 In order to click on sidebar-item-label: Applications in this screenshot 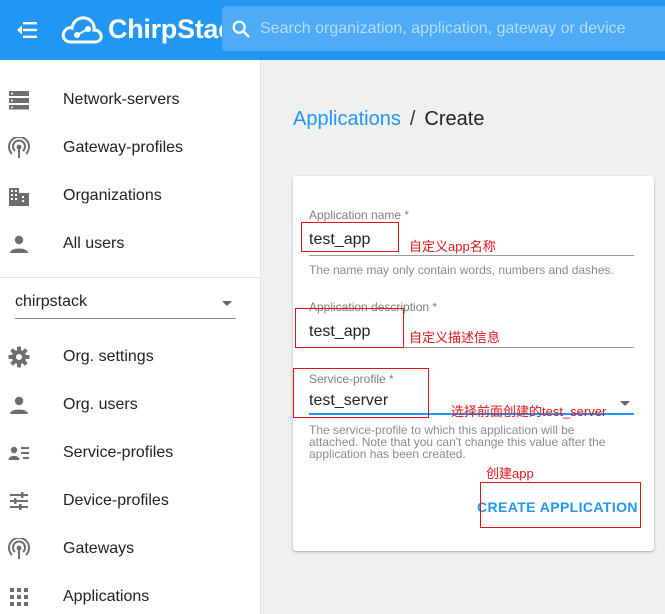, I will do `click(106, 596)`.